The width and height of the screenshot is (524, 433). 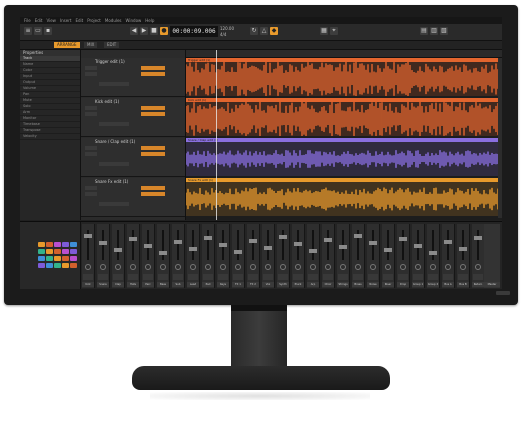 What do you see at coordinates (94, 20) in the screenshot?
I see `menu-item: Project` at bounding box center [94, 20].